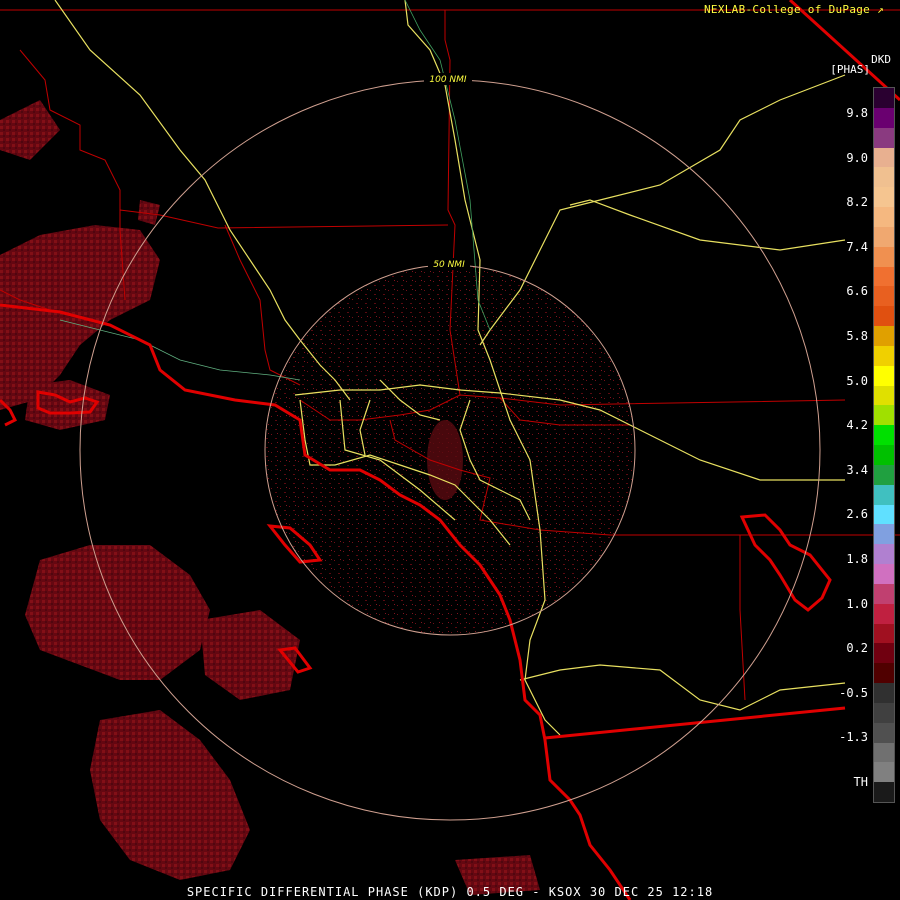  What do you see at coordinates (449, 265) in the screenshot?
I see `ring-label-50: 50 NMI` at bounding box center [449, 265].